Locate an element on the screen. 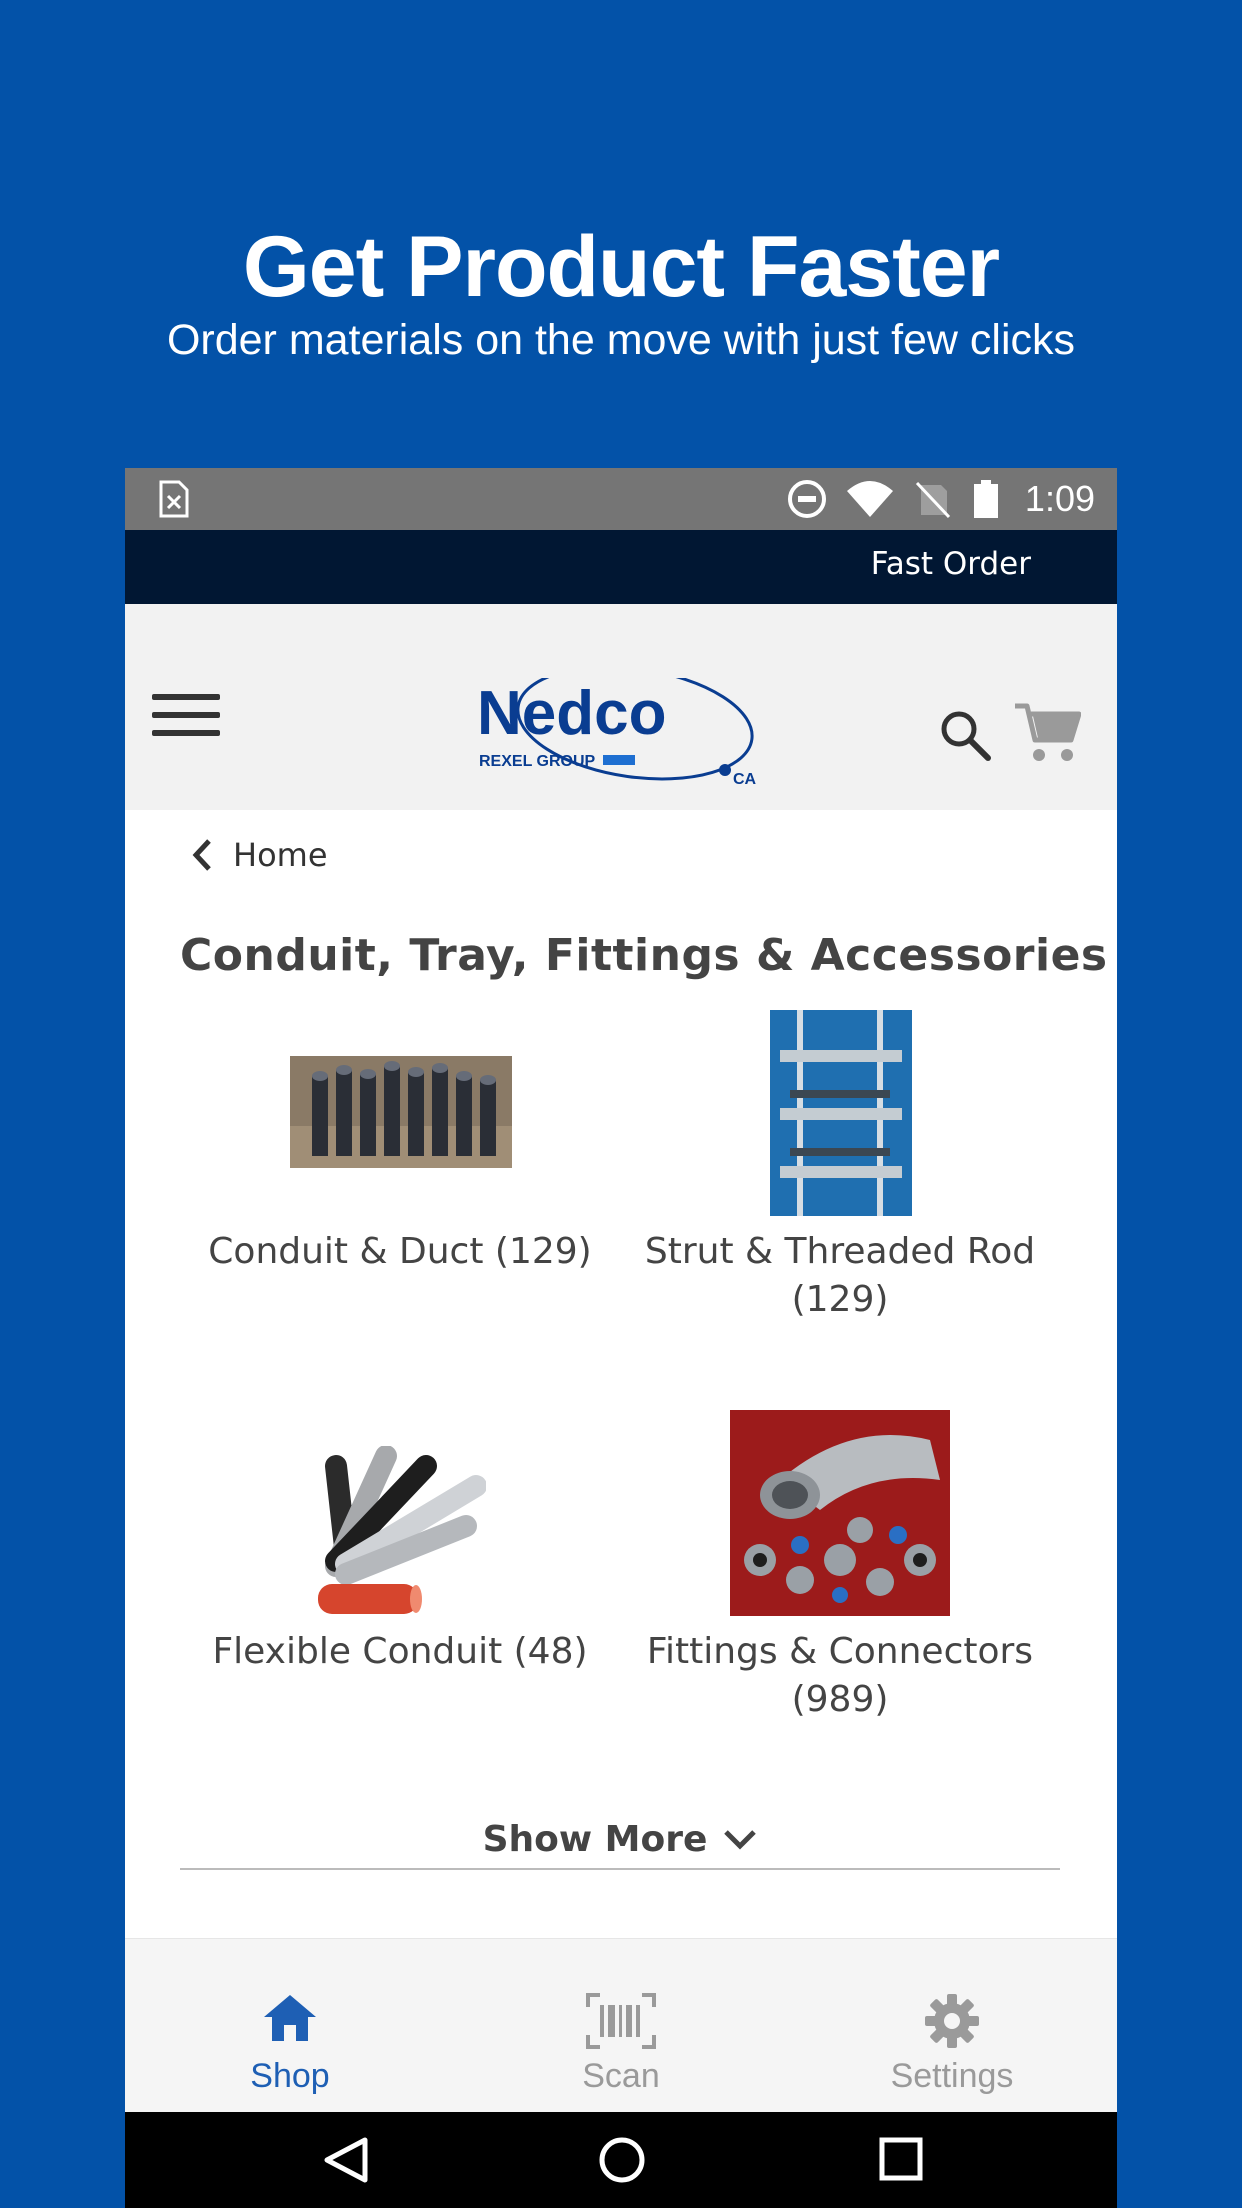 Image resolution: width=1242 pixels, height=2208 pixels. sim-card-missing-icon is located at coordinates (174, 499).